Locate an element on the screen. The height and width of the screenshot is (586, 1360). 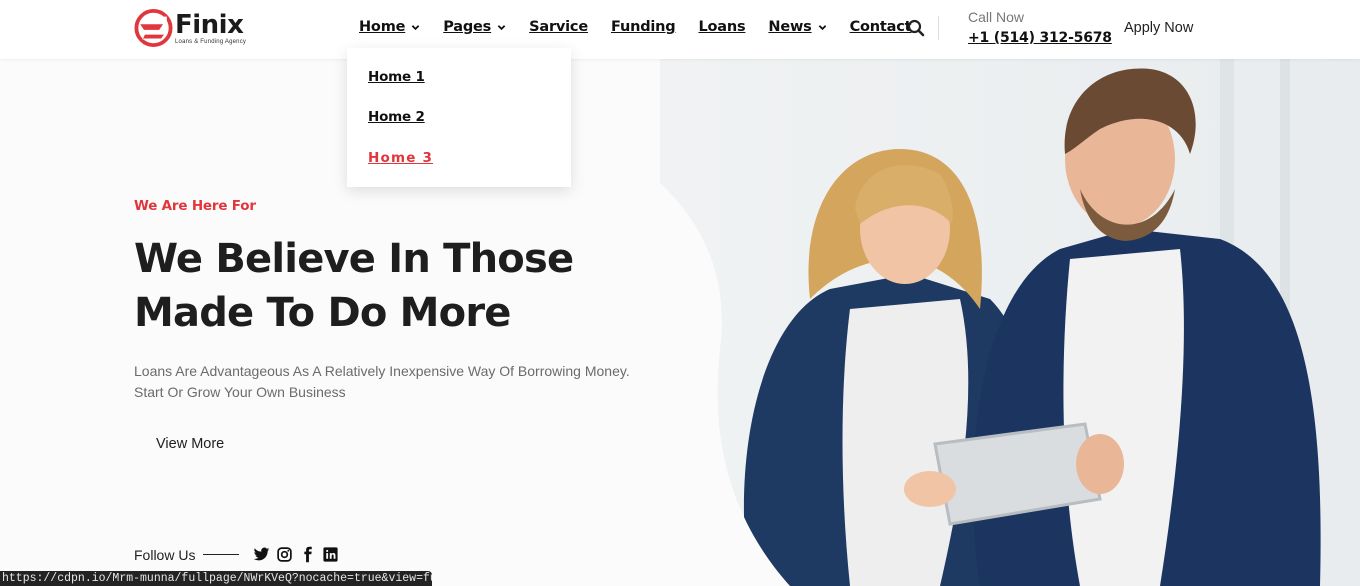
follow-us: Follow Us is located at coordinates (236, 554).